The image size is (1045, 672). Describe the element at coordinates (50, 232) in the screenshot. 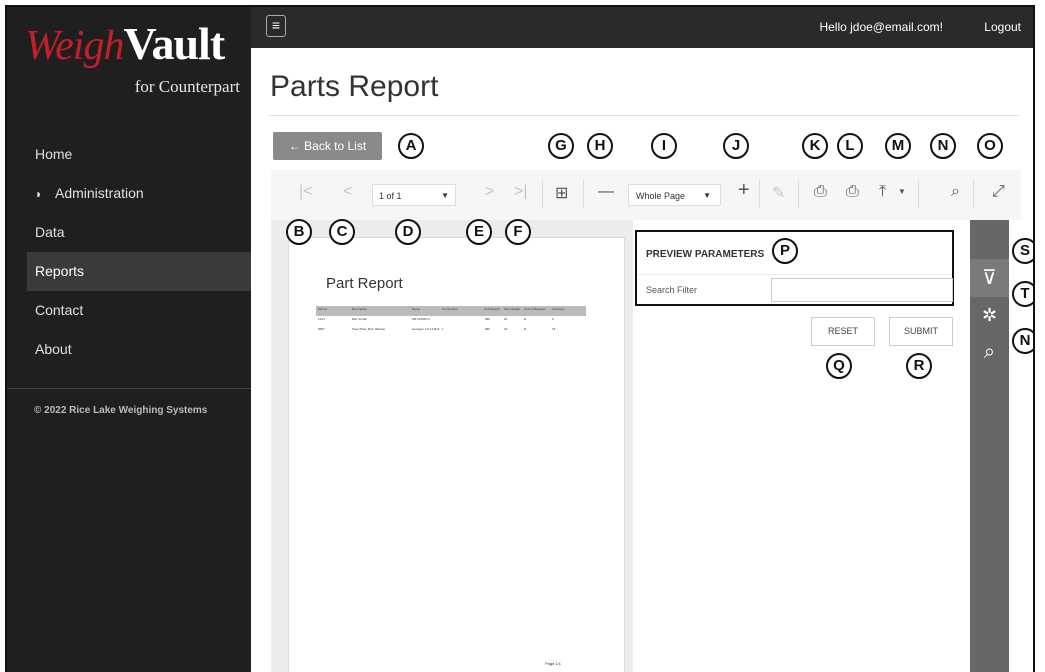

I see `sidebar-item-label: Data` at that location.